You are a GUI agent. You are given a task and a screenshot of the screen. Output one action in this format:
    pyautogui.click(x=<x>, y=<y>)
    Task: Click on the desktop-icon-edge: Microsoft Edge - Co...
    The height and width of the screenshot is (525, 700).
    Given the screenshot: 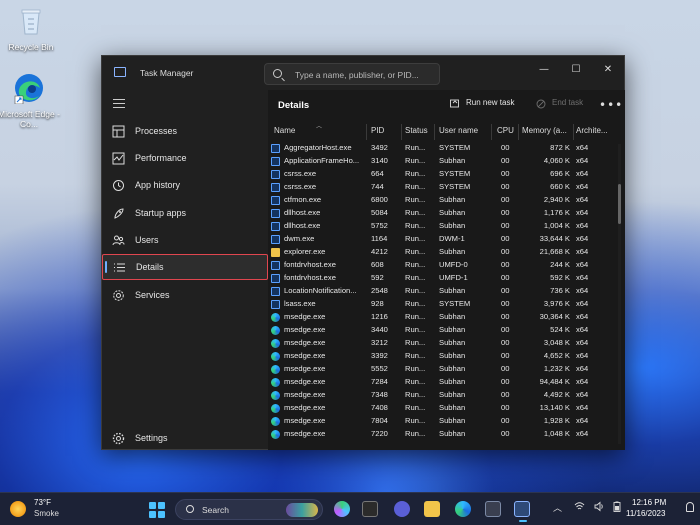 What is the action you would take?
    pyautogui.click(x=30, y=100)
    